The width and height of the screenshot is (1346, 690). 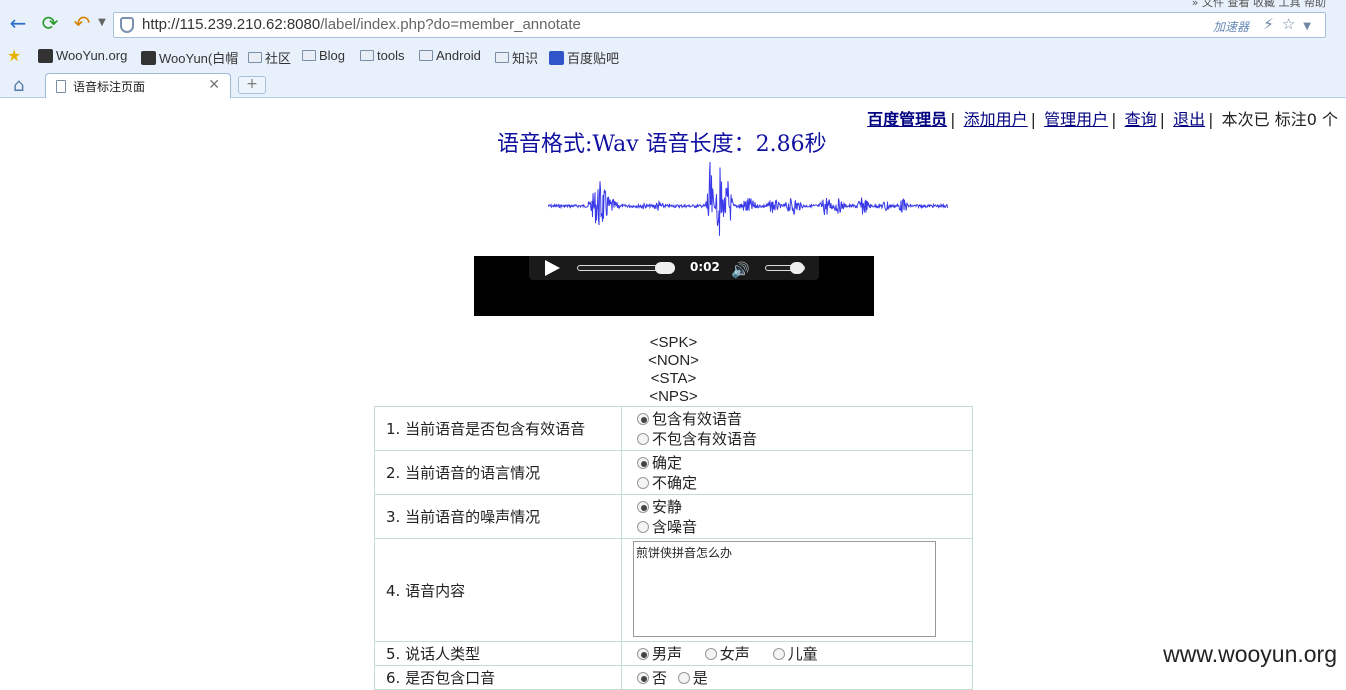 I want to click on play-icon, so click(x=552, y=268).